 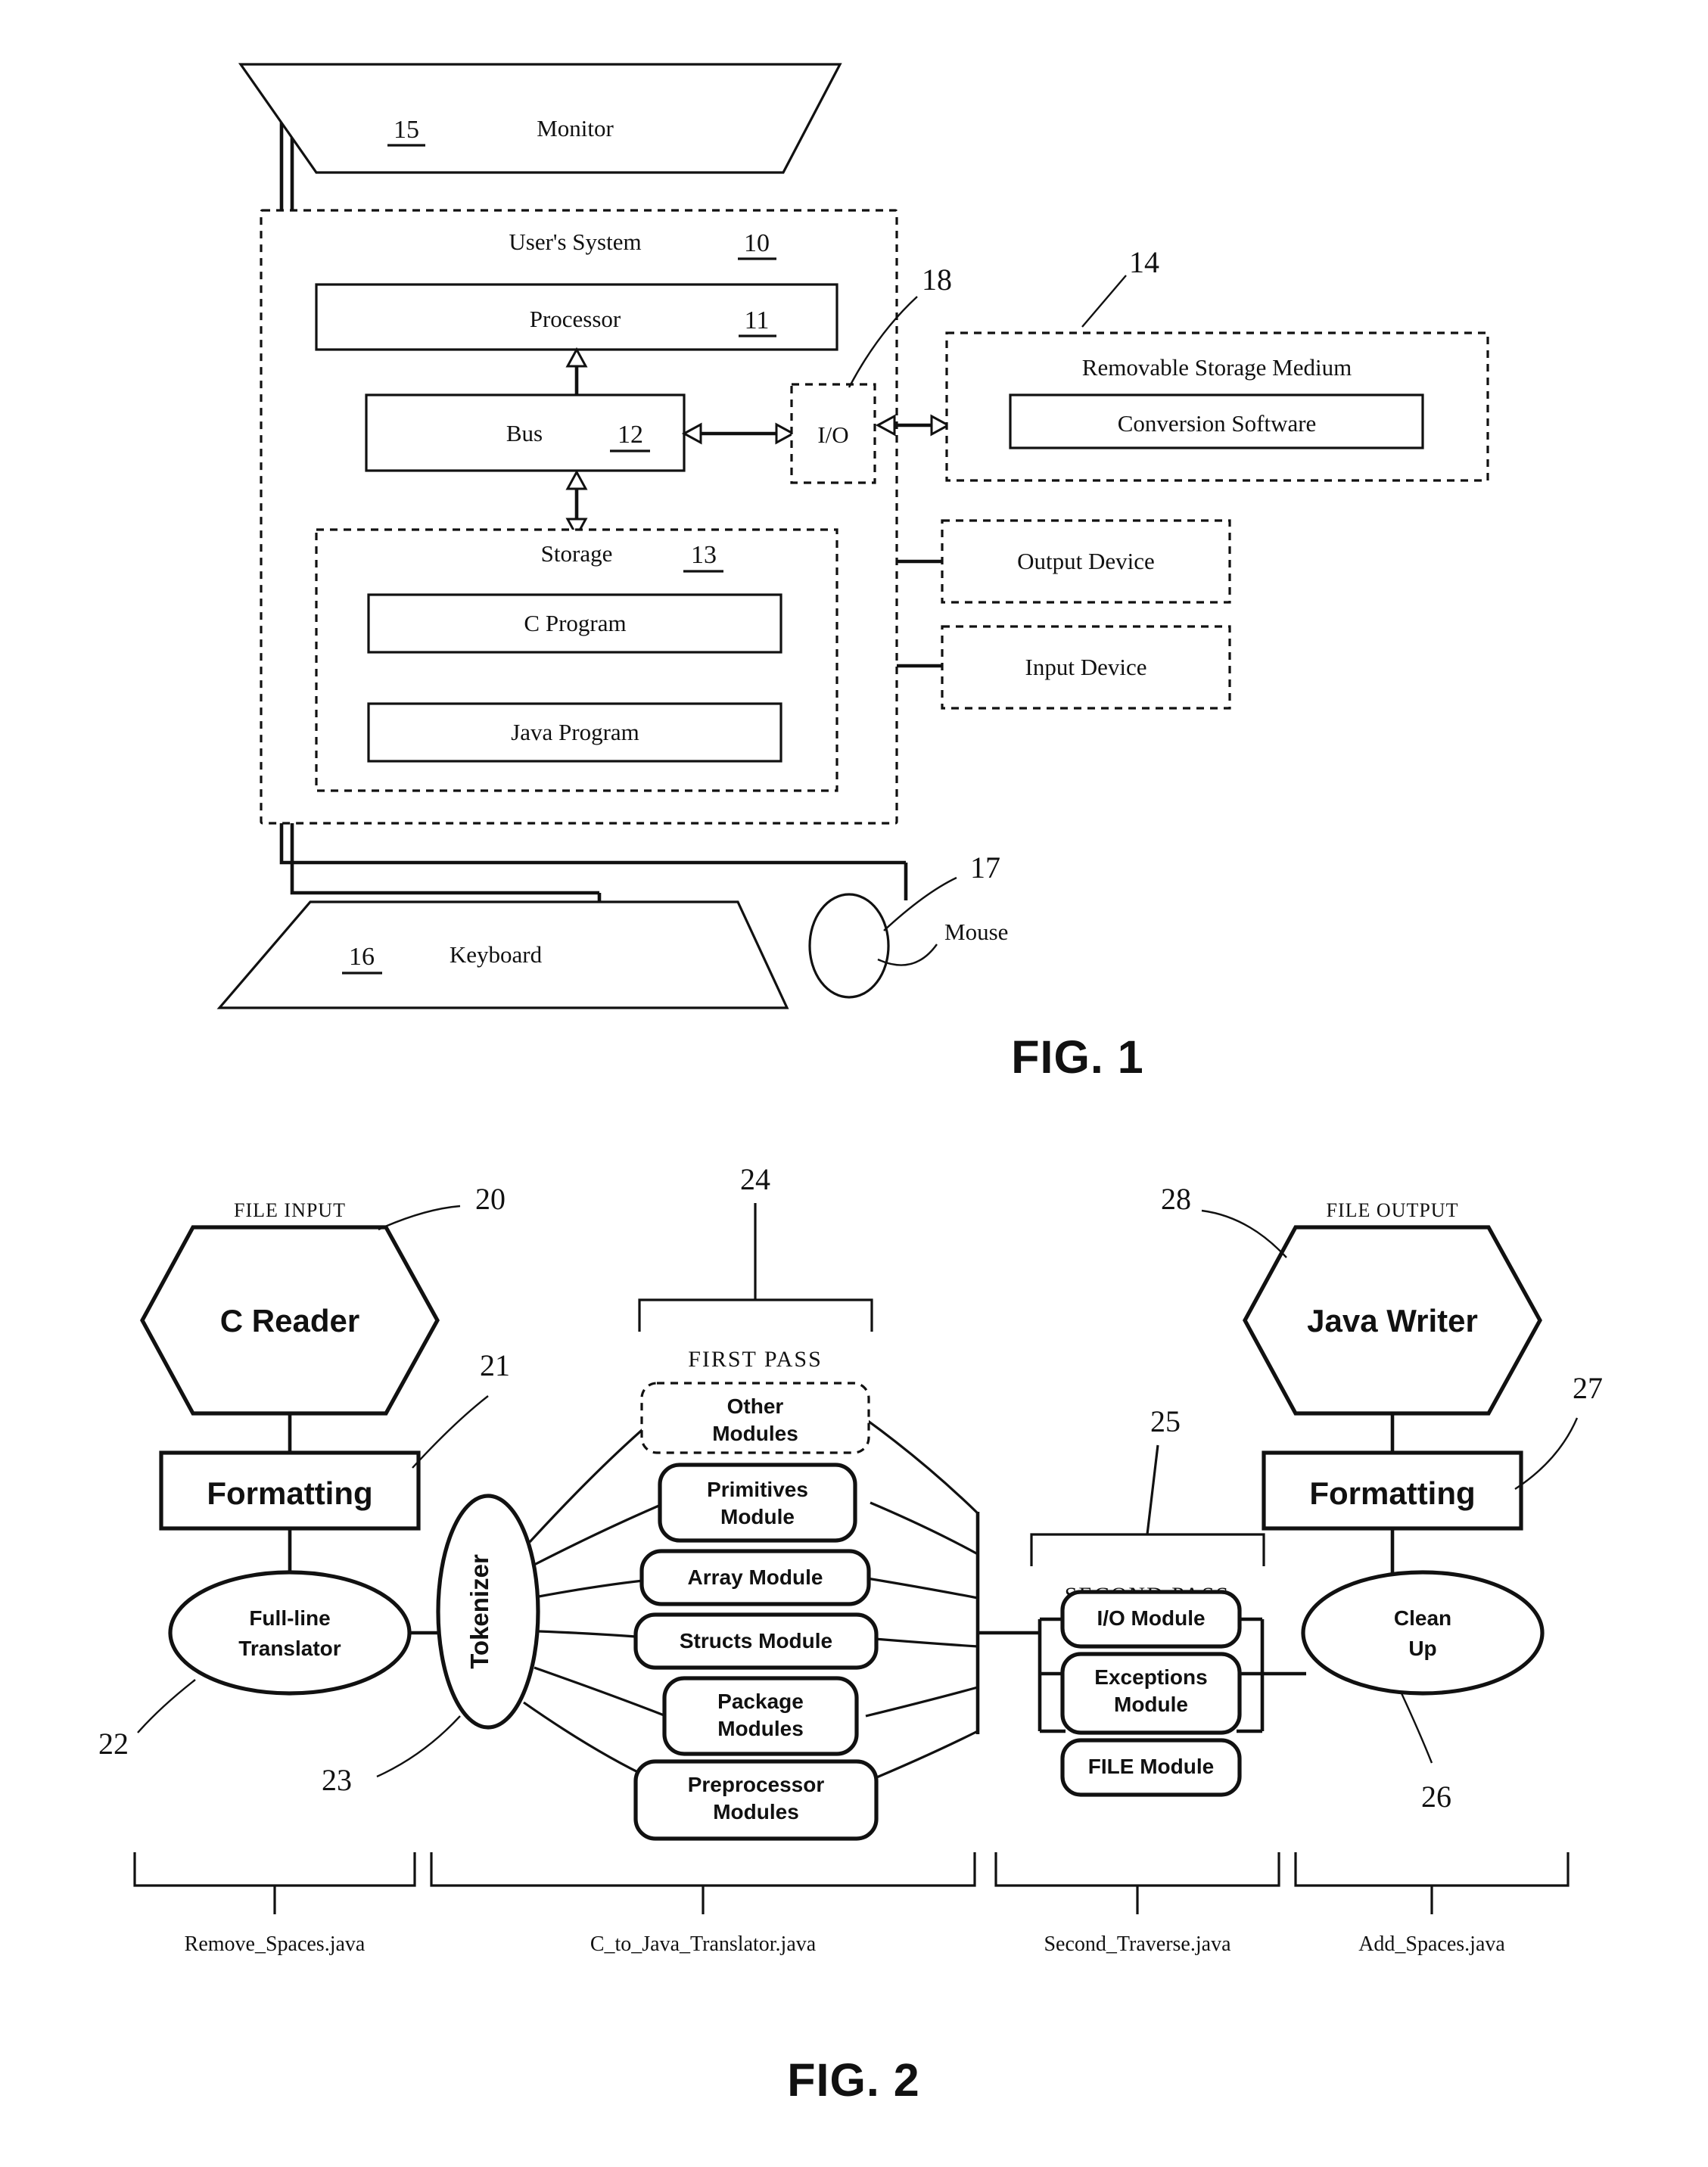 What do you see at coordinates (290, 1633) in the screenshot?
I see `full-line-translator-shape` at bounding box center [290, 1633].